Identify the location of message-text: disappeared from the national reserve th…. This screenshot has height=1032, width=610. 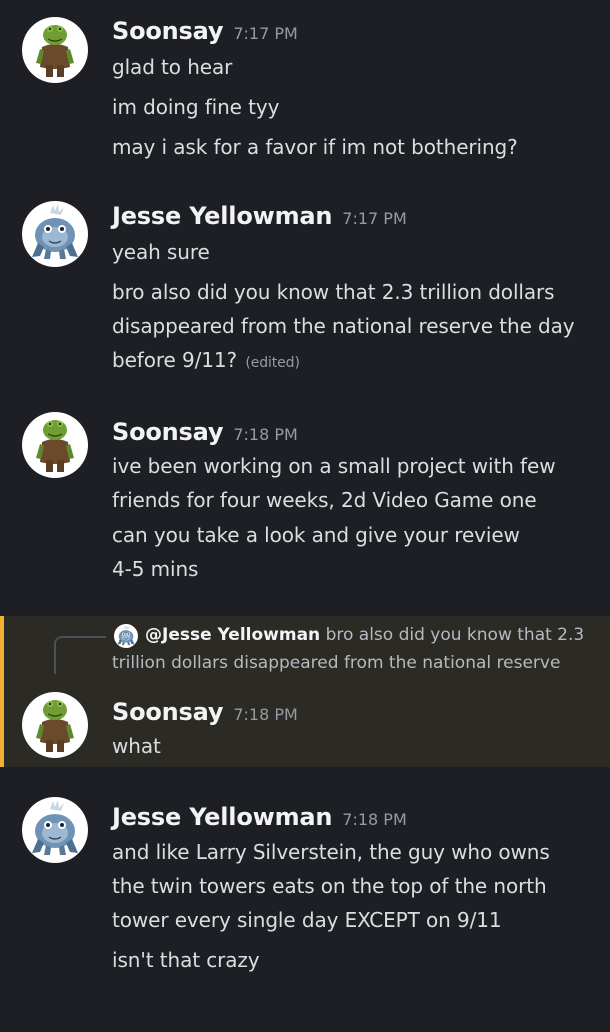
(343, 326).